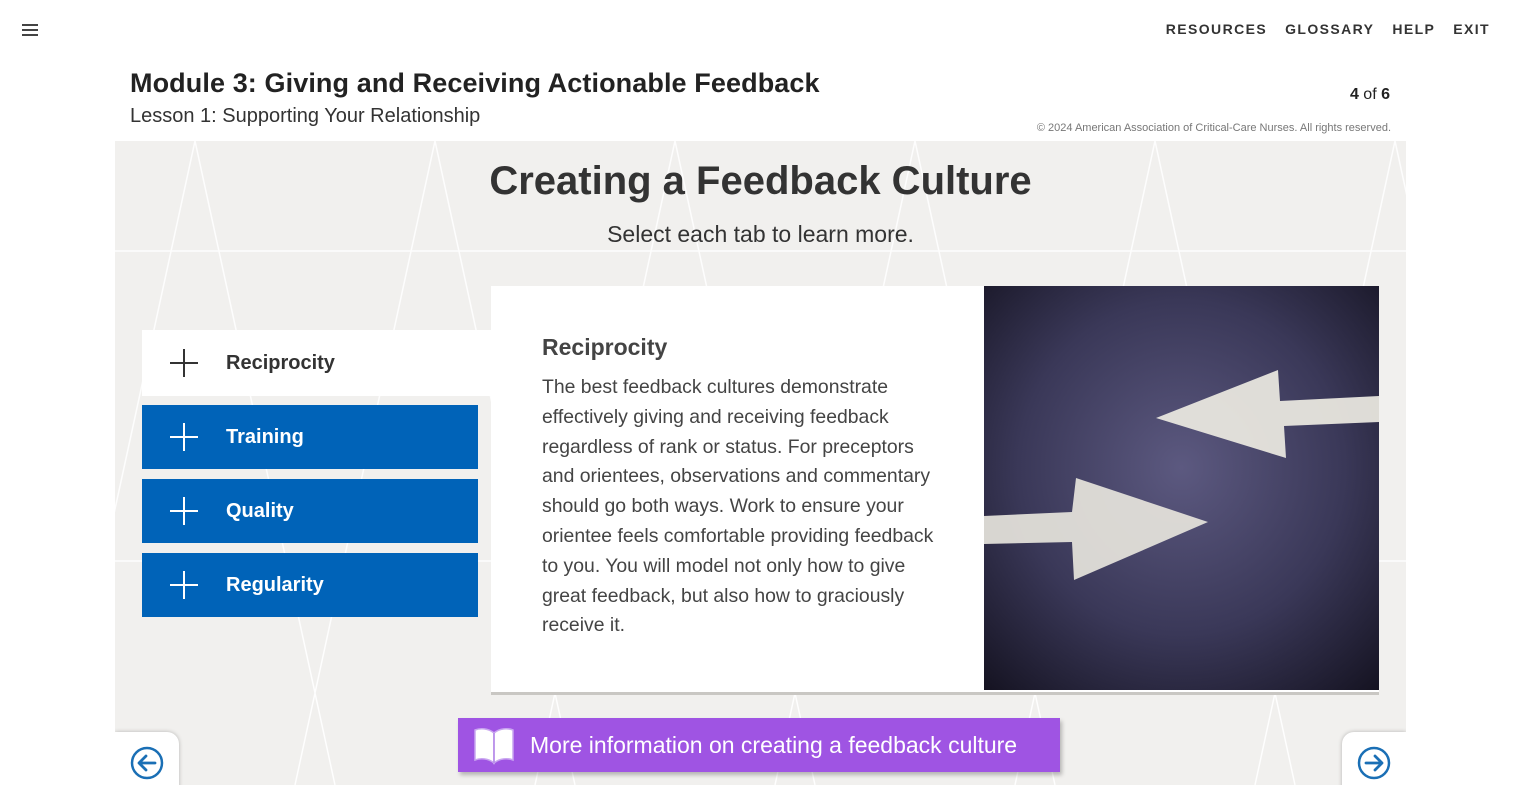 This screenshot has width=1518, height=785. Describe the element at coordinates (305, 116) in the screenshot. I see `lesson-title: Lesson 1: Supporting Your Relationship` at that location.